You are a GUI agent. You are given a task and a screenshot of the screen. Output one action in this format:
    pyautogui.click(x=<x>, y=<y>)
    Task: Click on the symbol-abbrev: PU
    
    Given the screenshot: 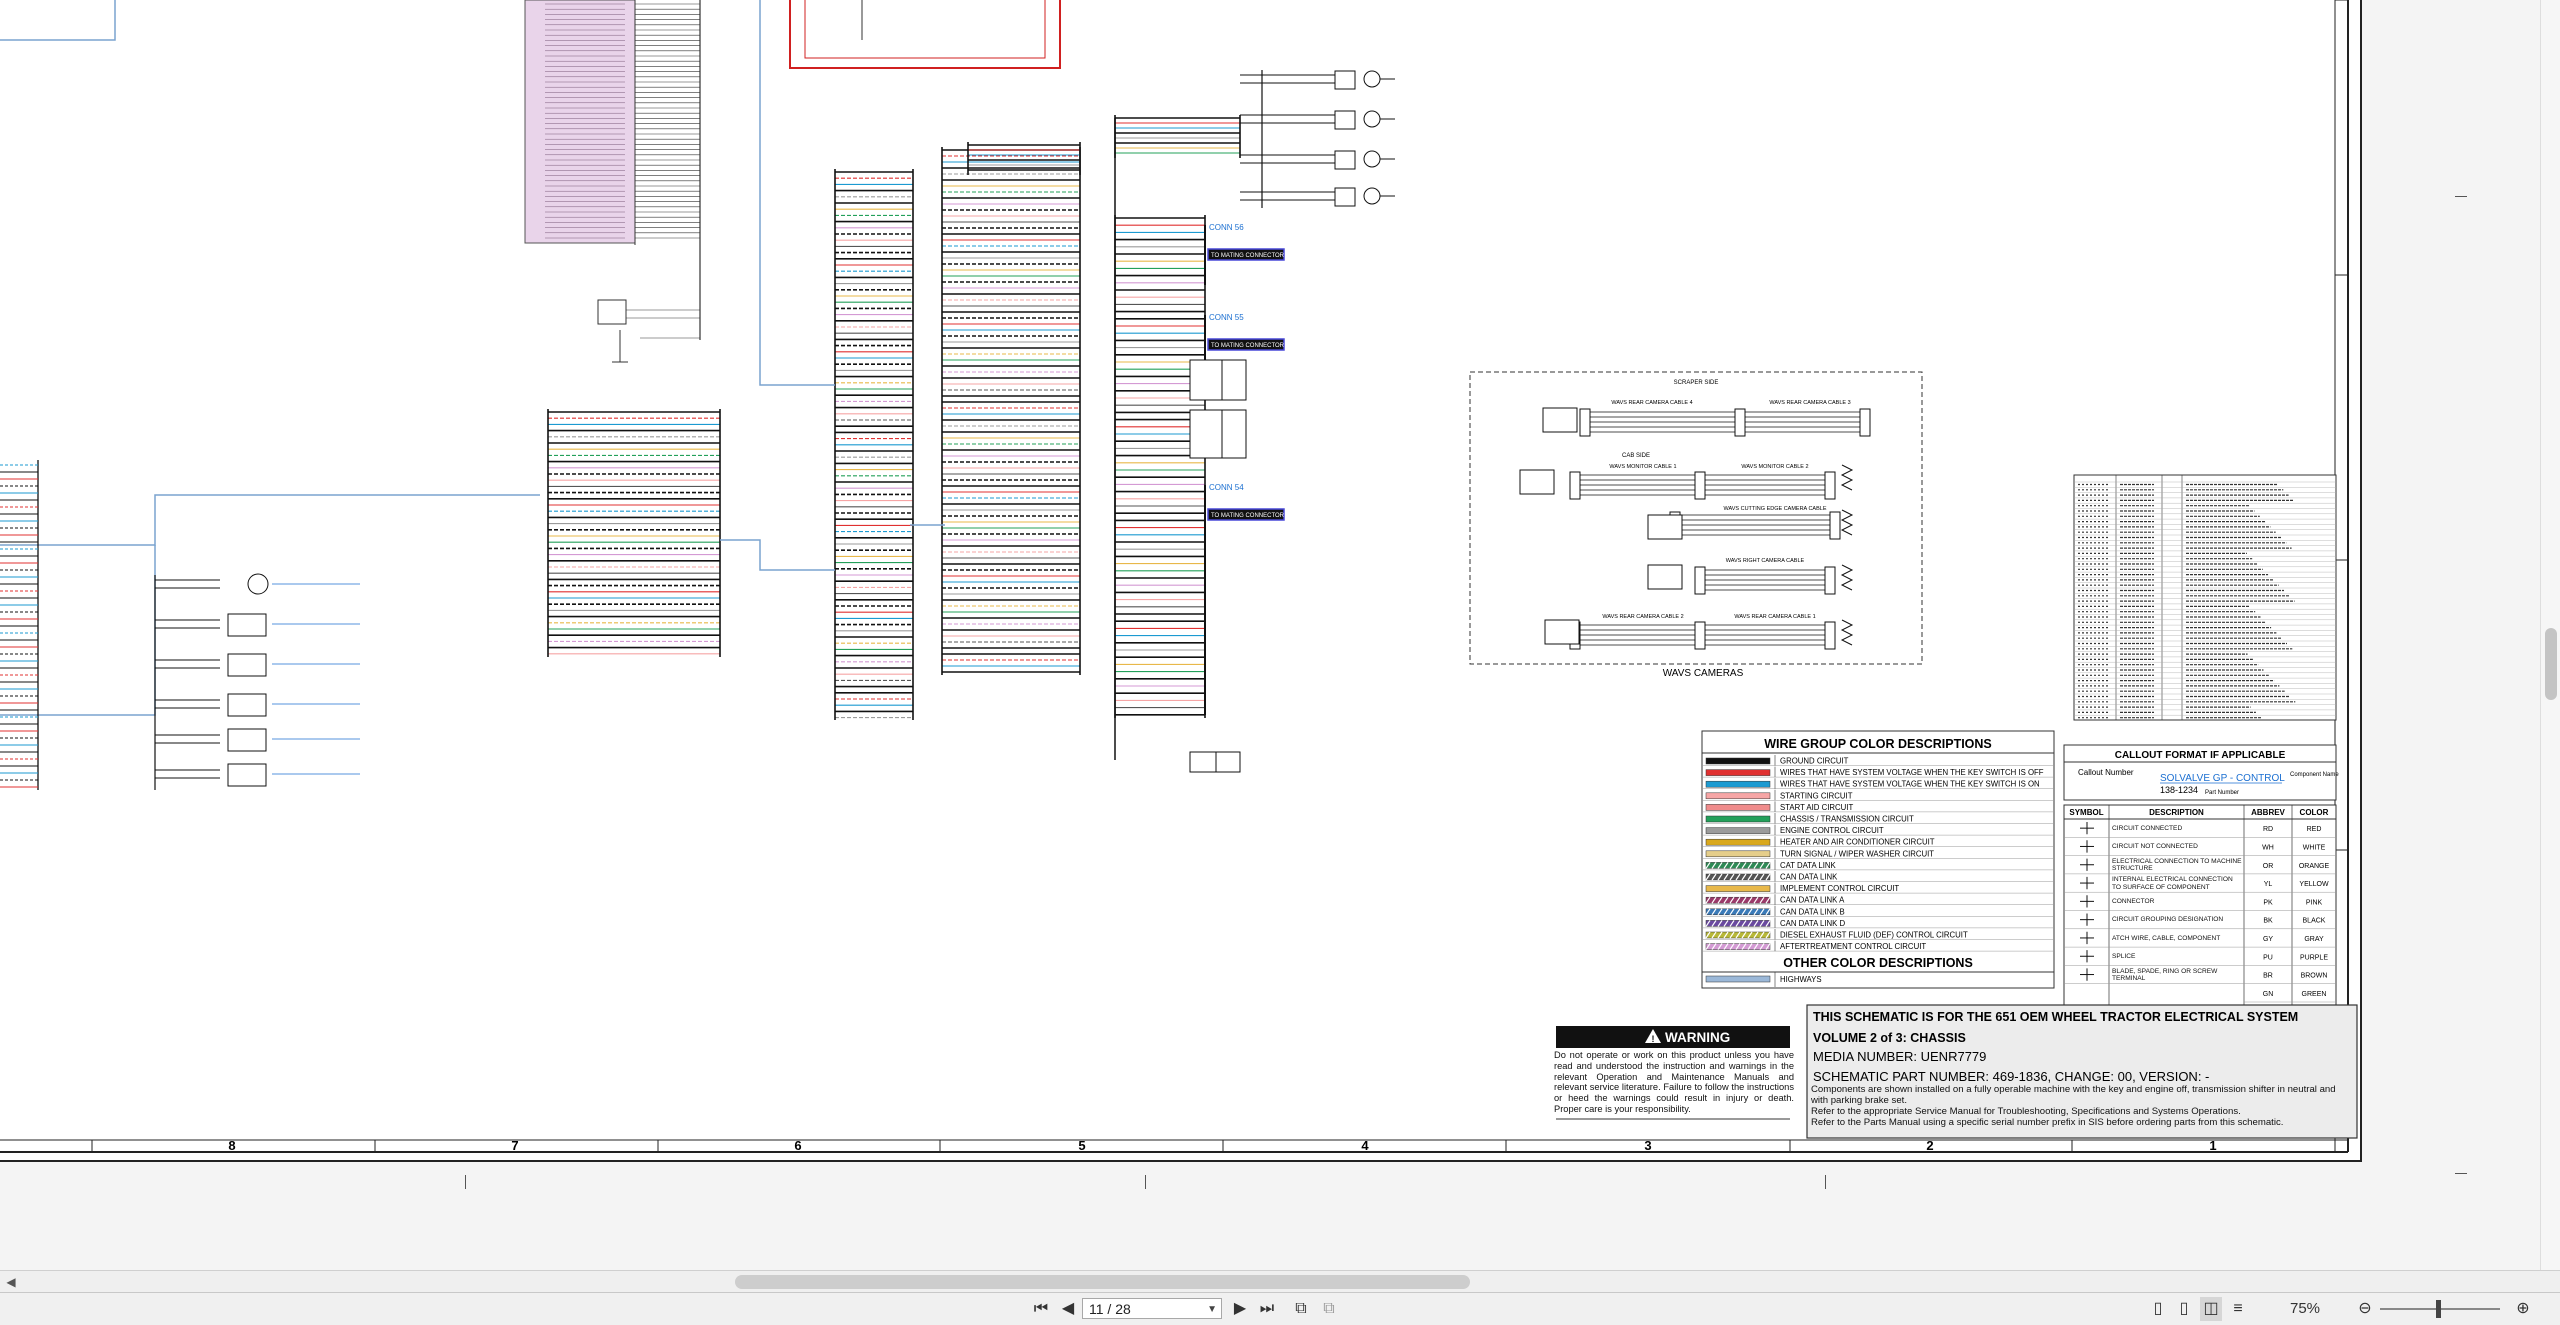 What is the action you would take?
    pyautogui.click(x=2268, y=957)
    